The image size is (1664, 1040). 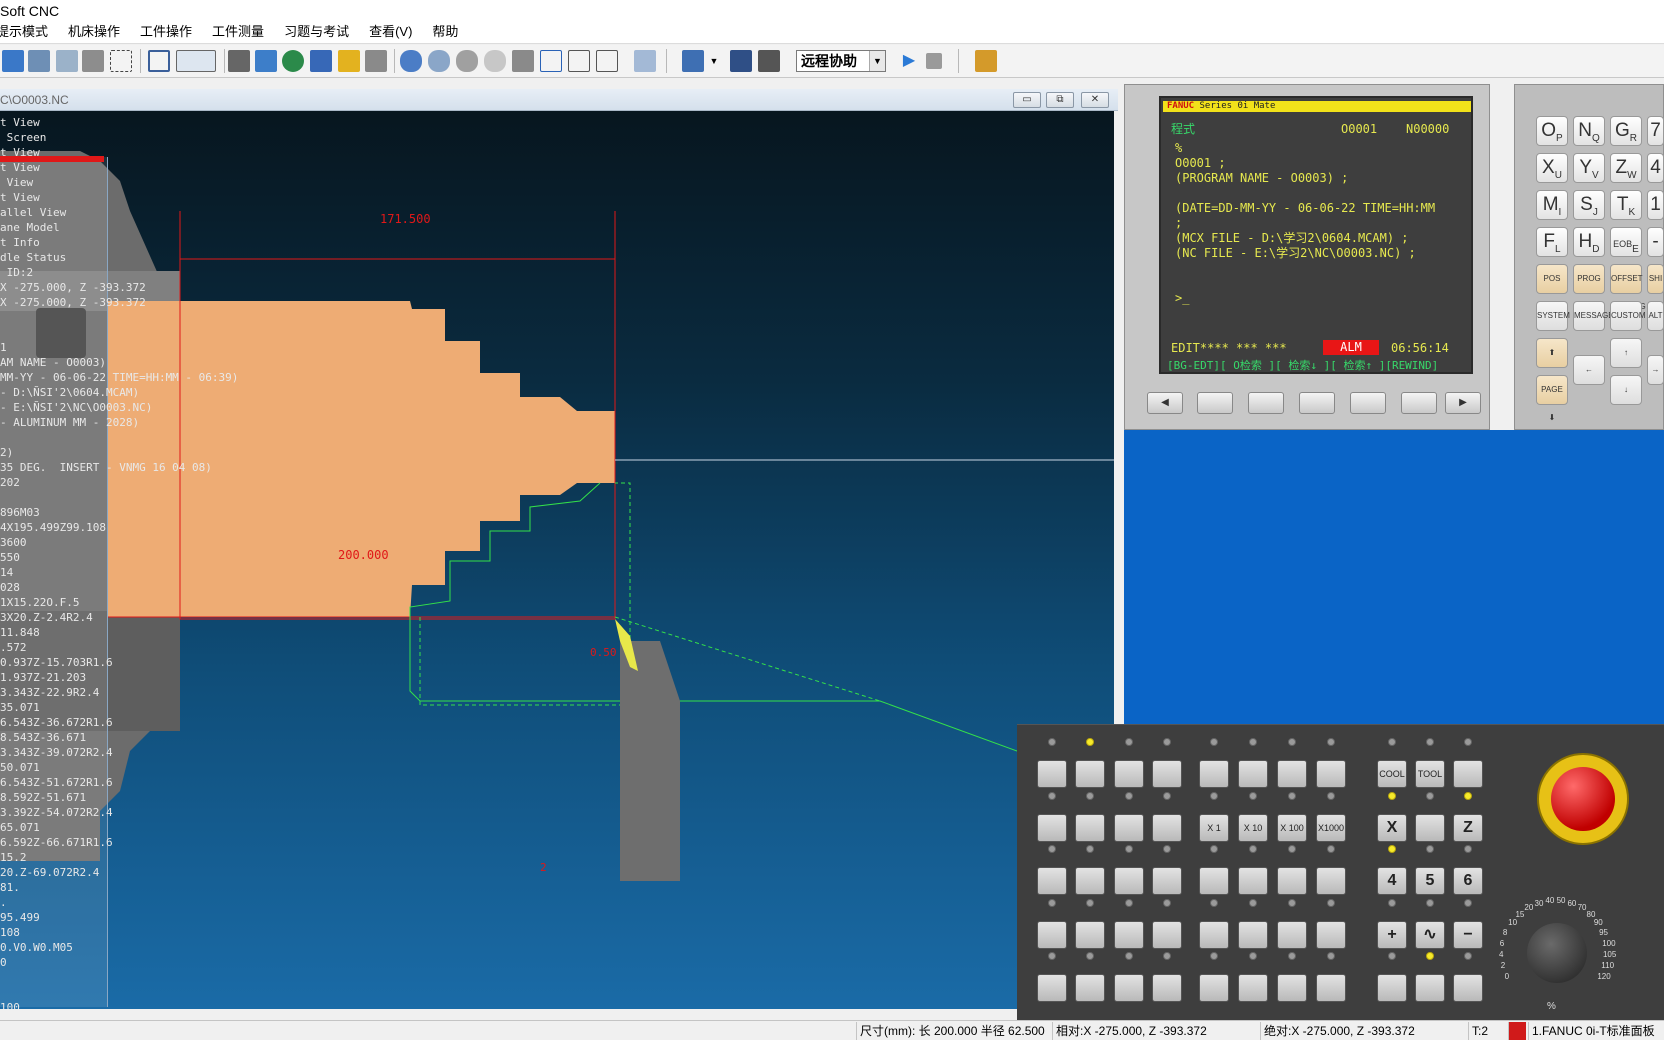 What do you see at coordinates (93, 61) in the screenshot?
I see `rotate-icon` at bounding box center [93, 61].